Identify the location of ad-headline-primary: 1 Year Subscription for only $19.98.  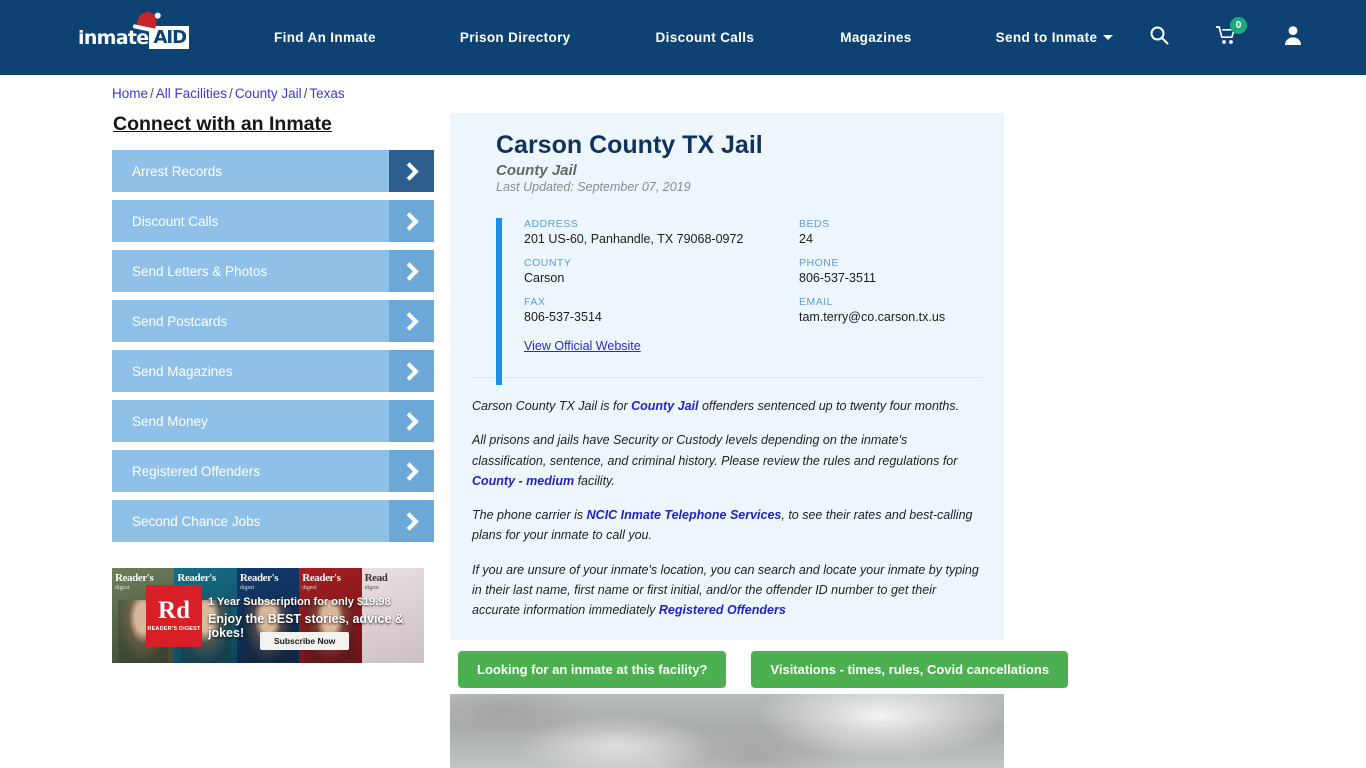
(299, 602).